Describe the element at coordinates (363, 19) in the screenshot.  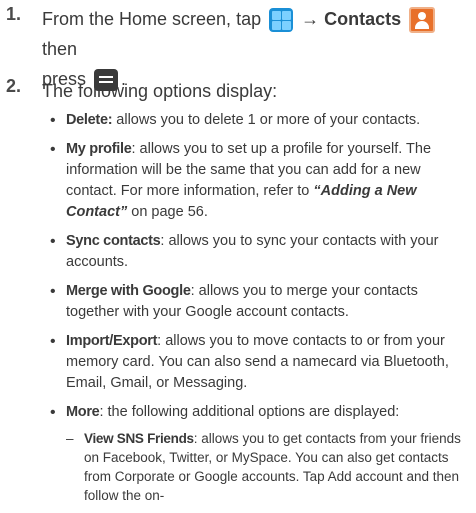
I see `contacts-label: Contacts` at that location.